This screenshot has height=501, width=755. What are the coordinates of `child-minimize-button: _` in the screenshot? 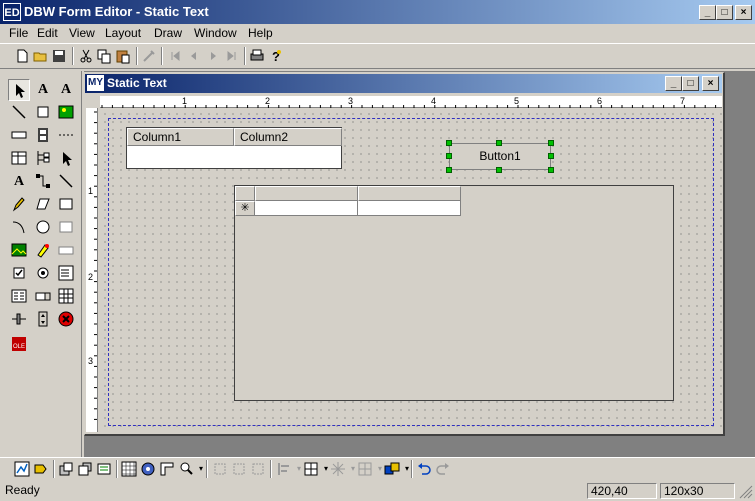 It's located at (673, 83).